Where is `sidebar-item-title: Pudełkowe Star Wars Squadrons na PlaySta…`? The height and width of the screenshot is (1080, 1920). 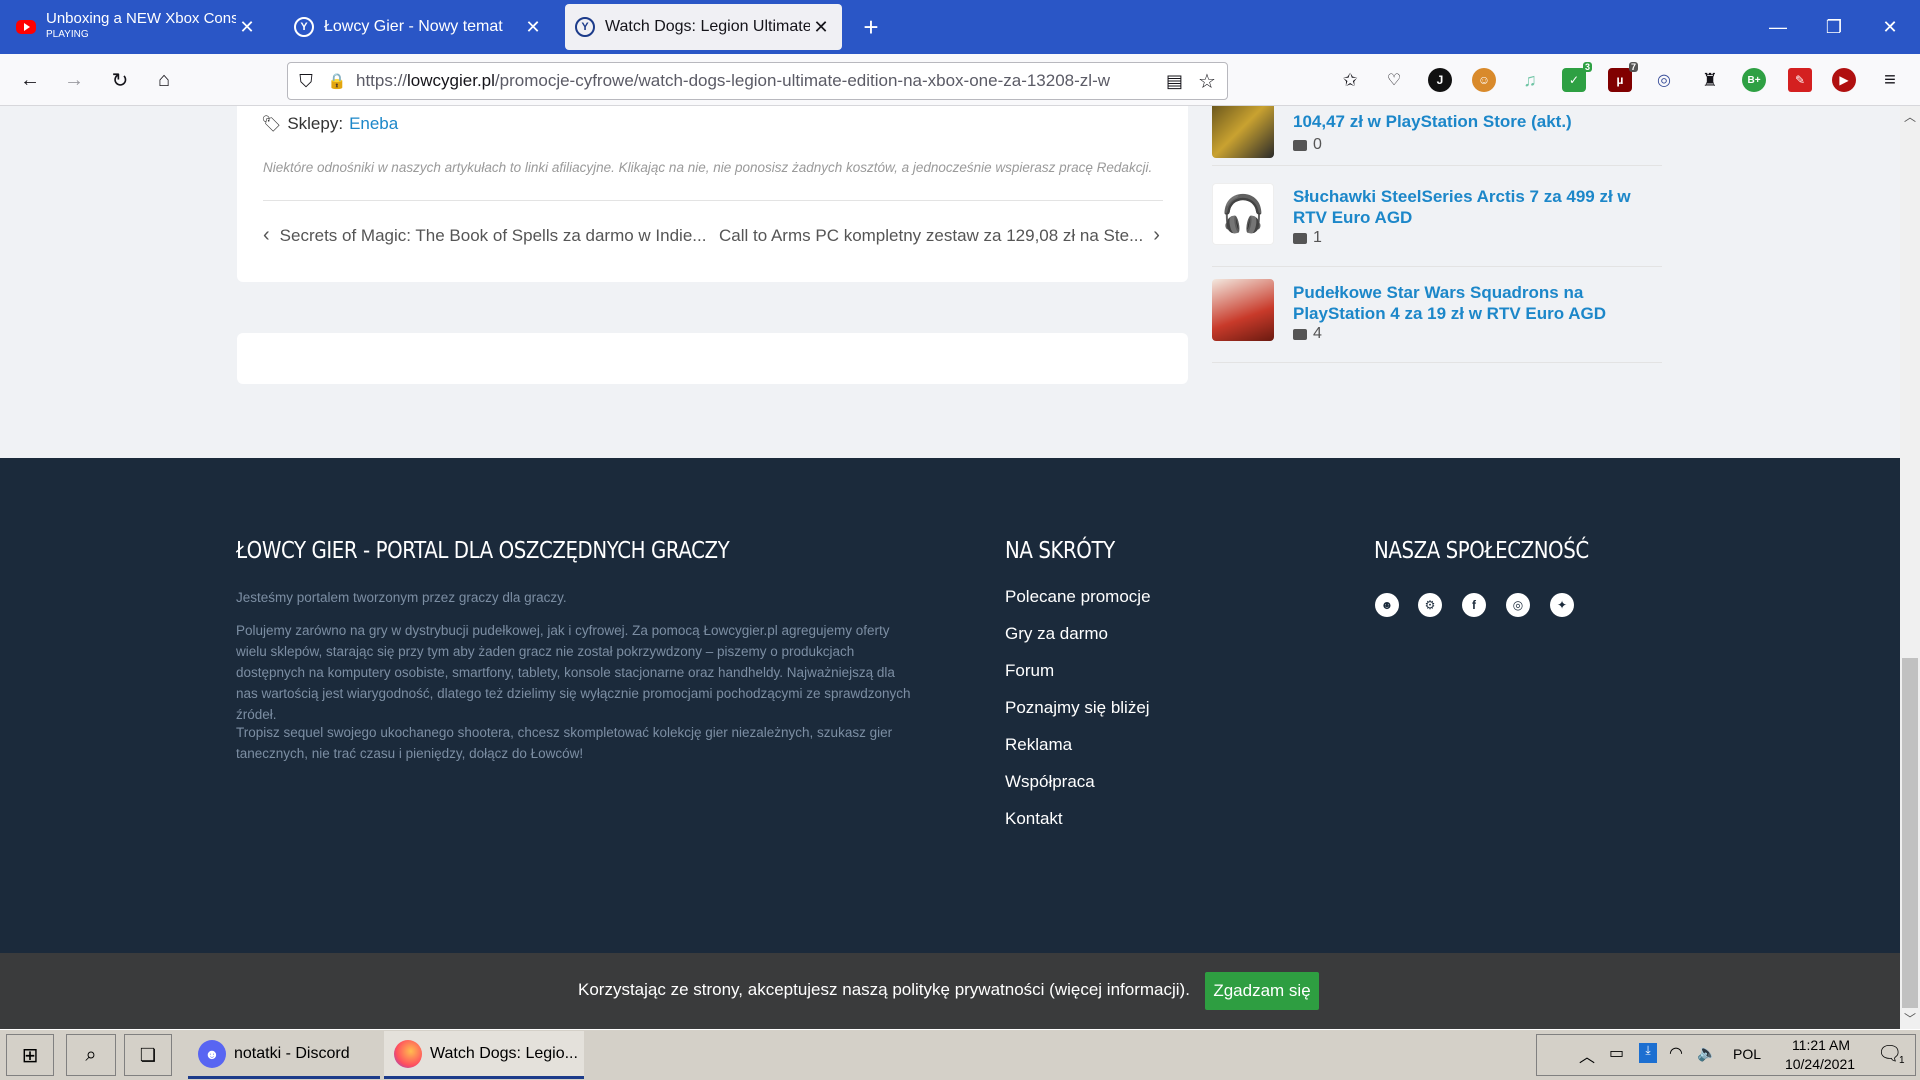
sidebar-item-title: Pudełkowe Star Wars Squadrons na PlaySta… is located at coordinates (1480, 303).